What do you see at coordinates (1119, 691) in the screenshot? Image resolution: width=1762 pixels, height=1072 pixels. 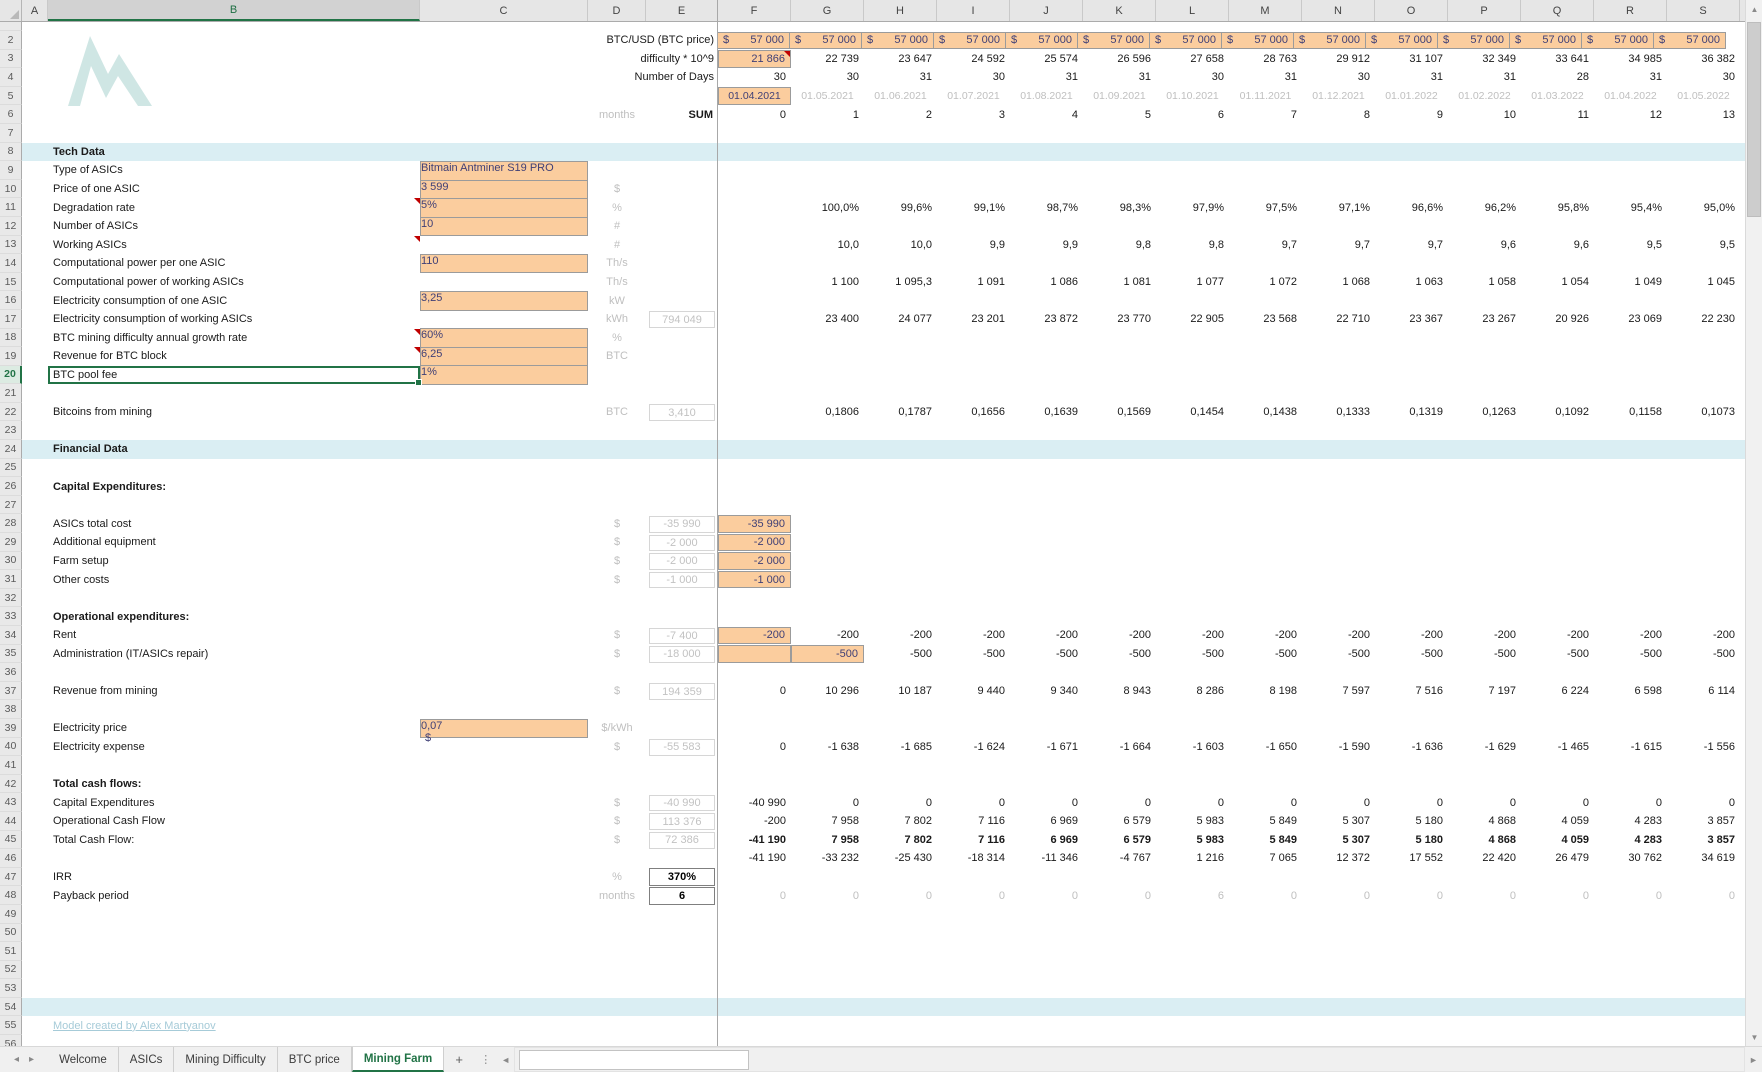 I see `grid-cell: 8 943` at bounding box center [1119, 691].